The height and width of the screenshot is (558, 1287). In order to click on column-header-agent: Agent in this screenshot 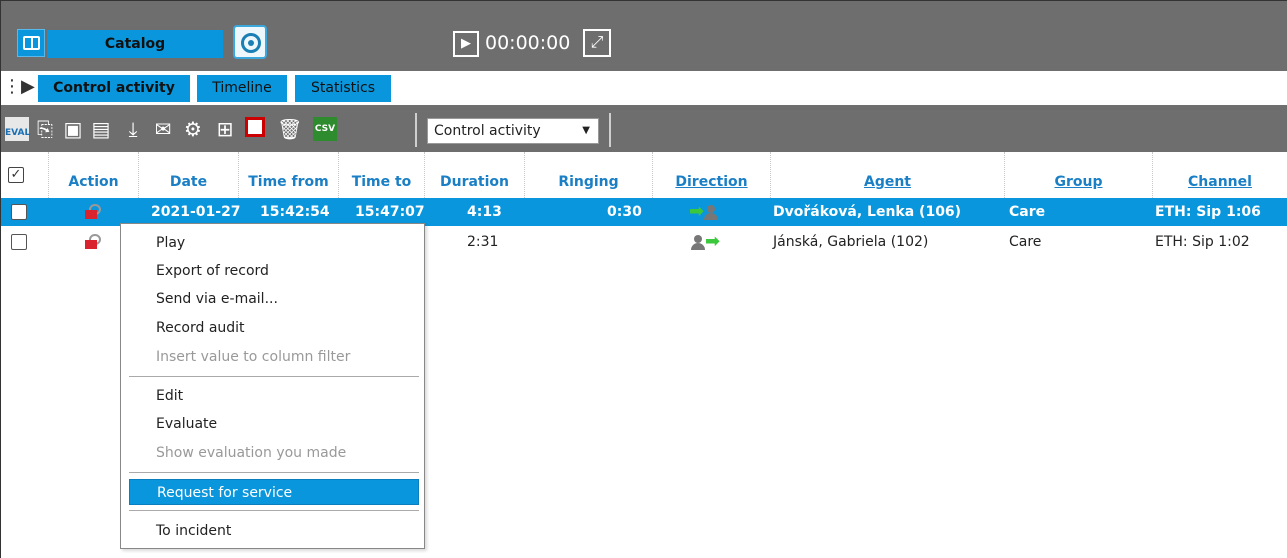, I will do `click(888, 175)`.